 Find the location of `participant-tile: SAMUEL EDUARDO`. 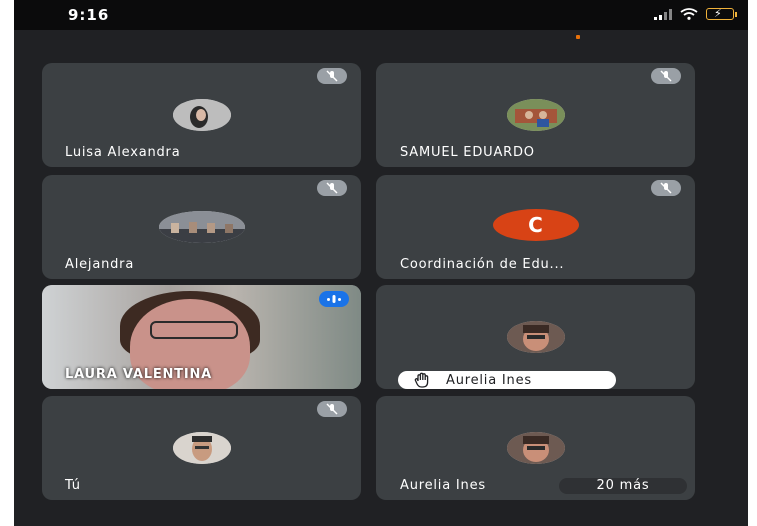

participant-tile: SAMUEL EDUARDO is located at coordinates (535, 115).